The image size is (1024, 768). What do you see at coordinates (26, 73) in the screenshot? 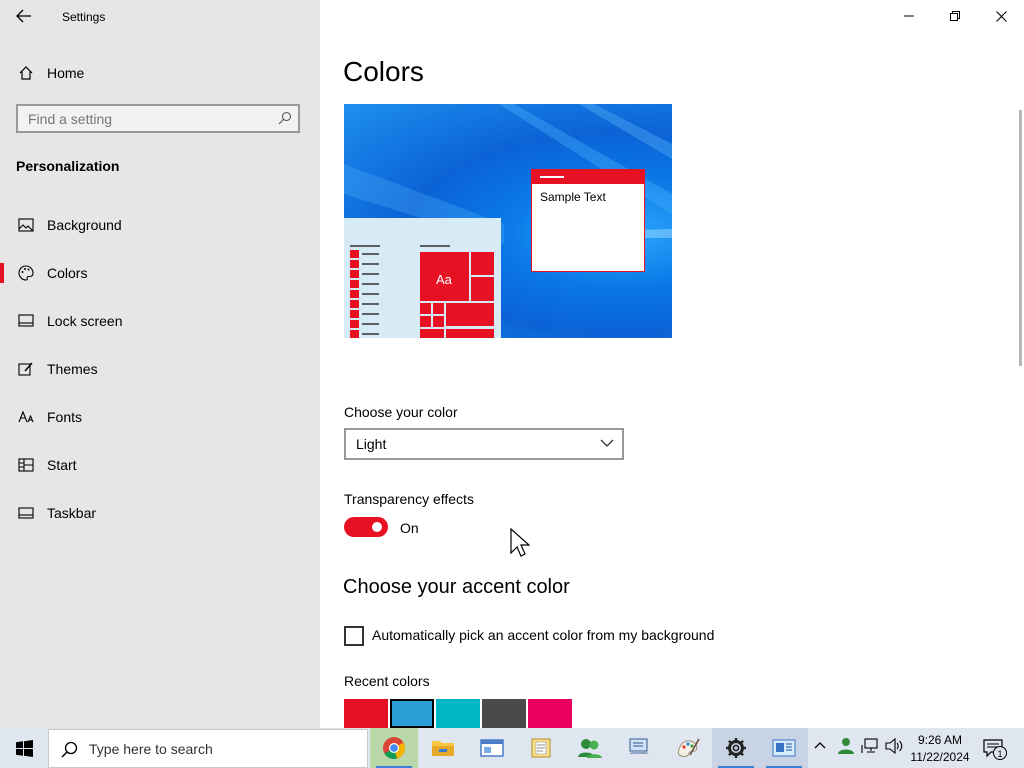
I see `home-icon` at bounding box center [26, 73].